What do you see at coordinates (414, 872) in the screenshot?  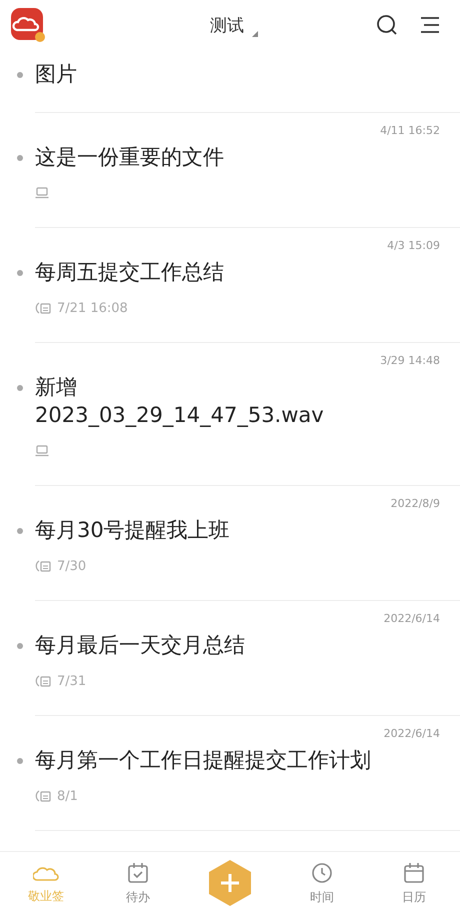 I see `calendar-icon` at bounding box center [414, 872].